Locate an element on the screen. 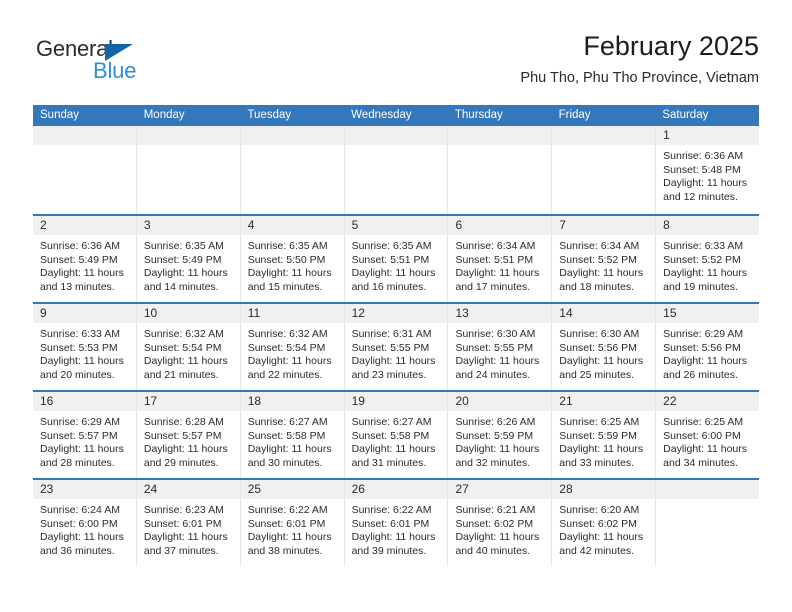 The image size is (792, 612). day-number: 5 is located at coordinates (355, 225).